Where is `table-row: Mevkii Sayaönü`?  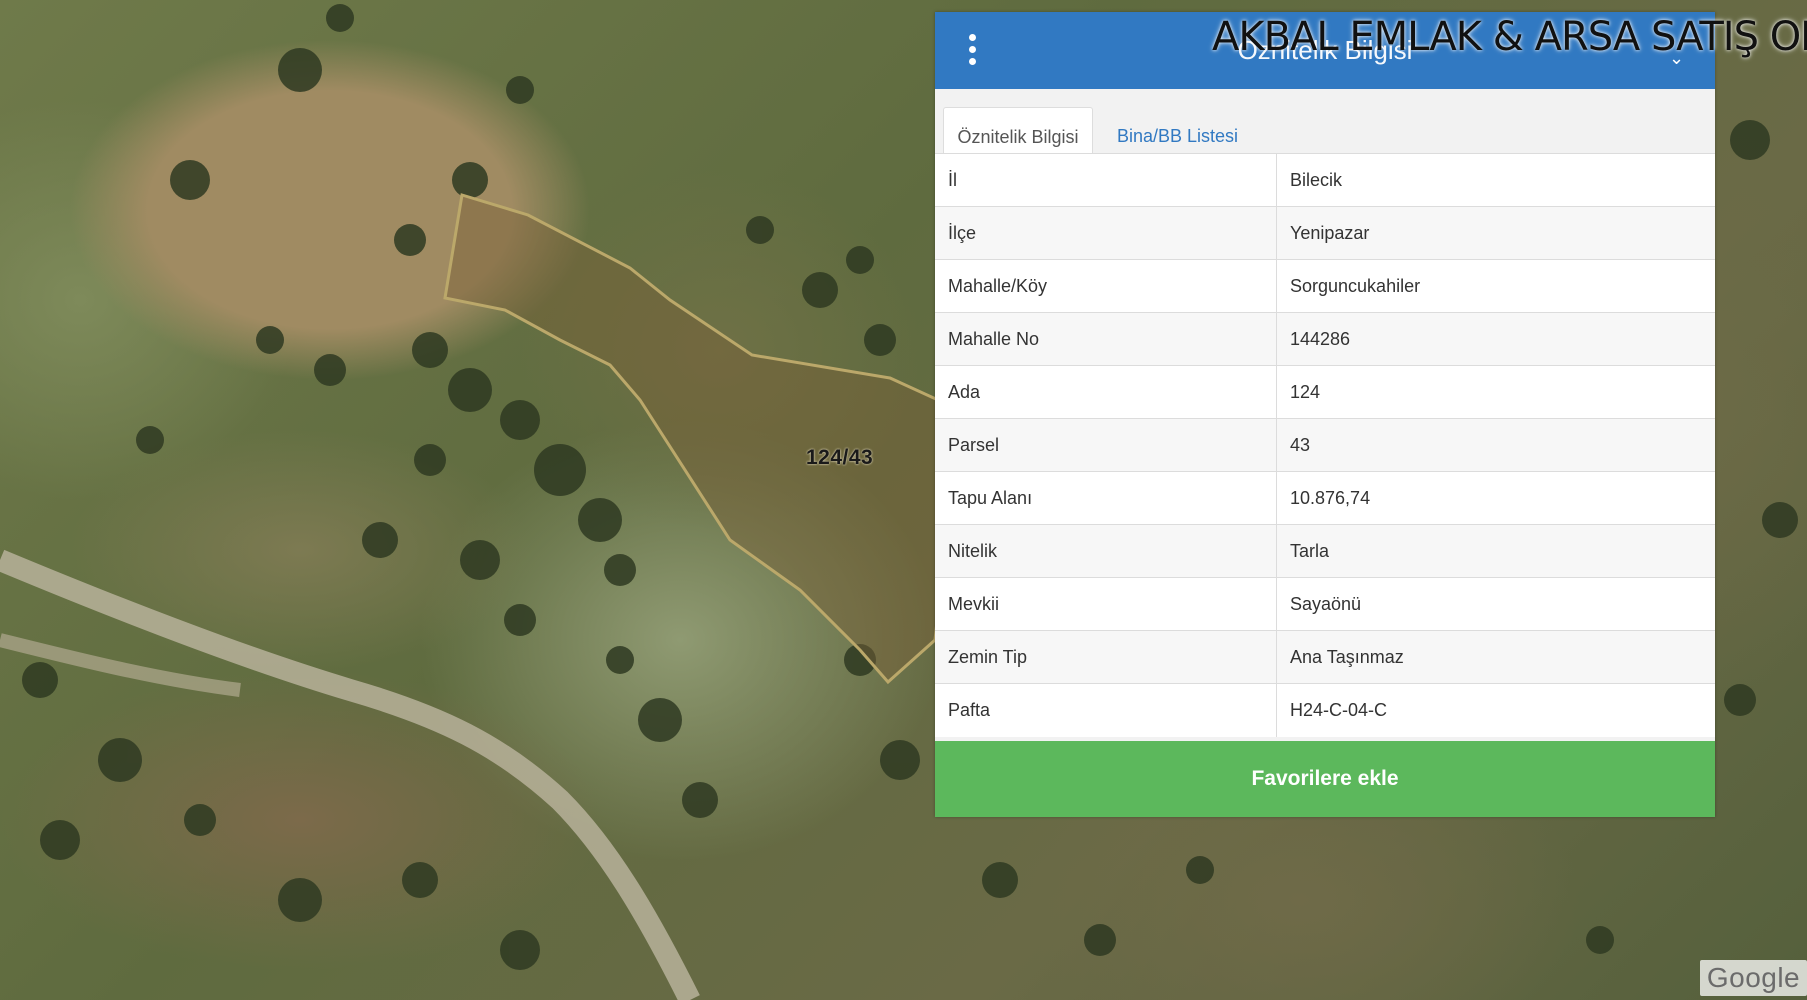
table-row: Mevkii Sayaönü is located at coordinates (1325, 604).